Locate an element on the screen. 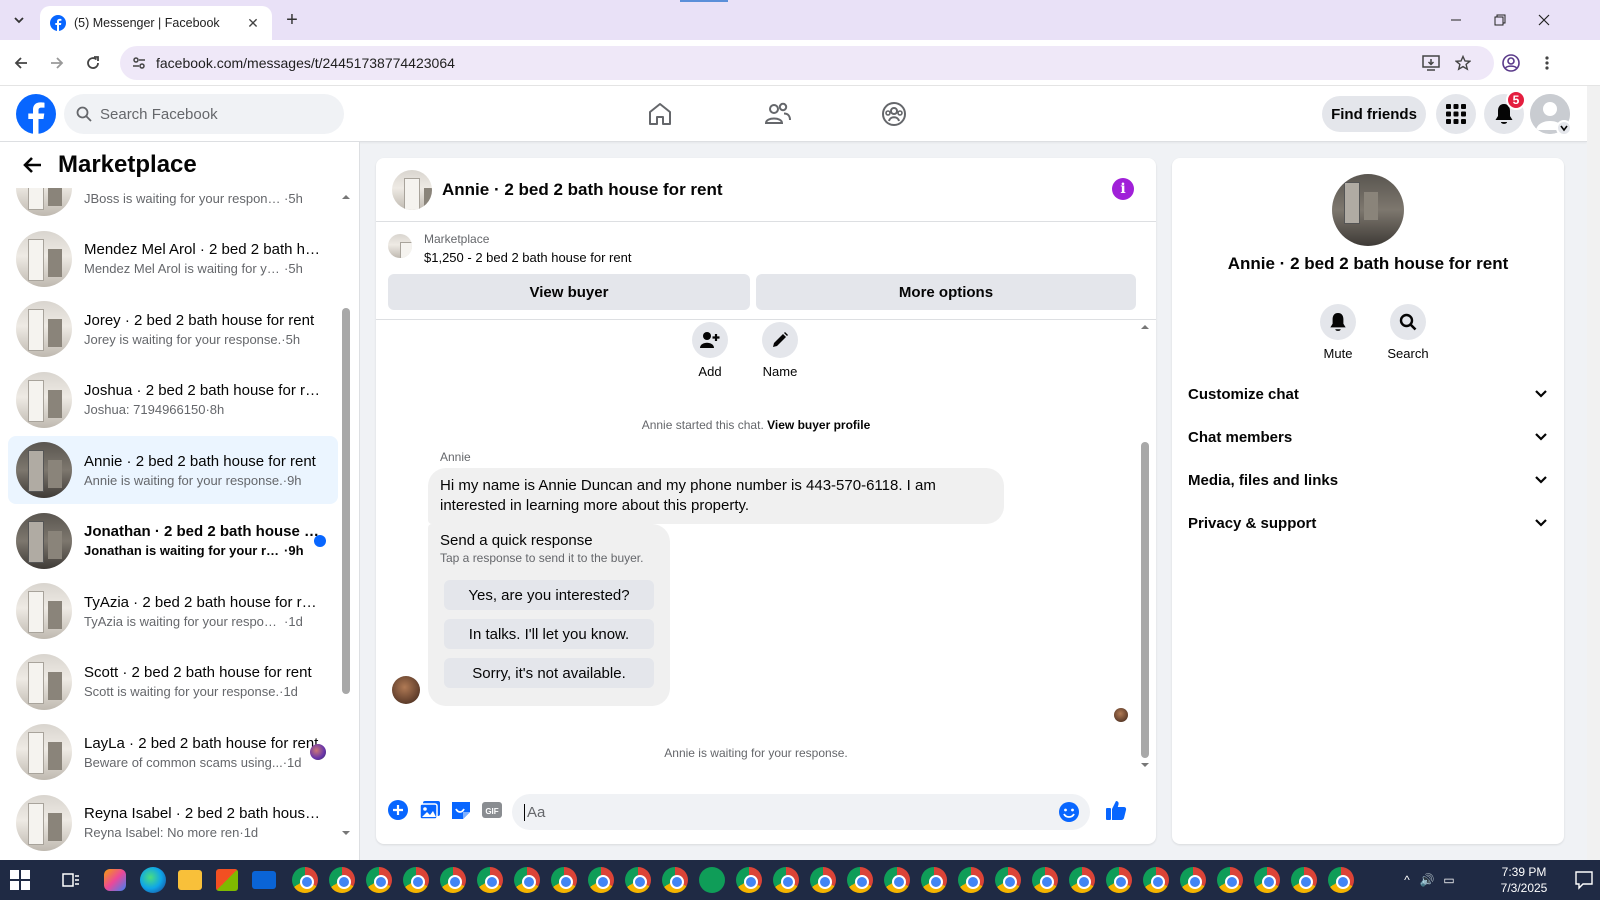  profile-button is located at coordinates (1511, 63).